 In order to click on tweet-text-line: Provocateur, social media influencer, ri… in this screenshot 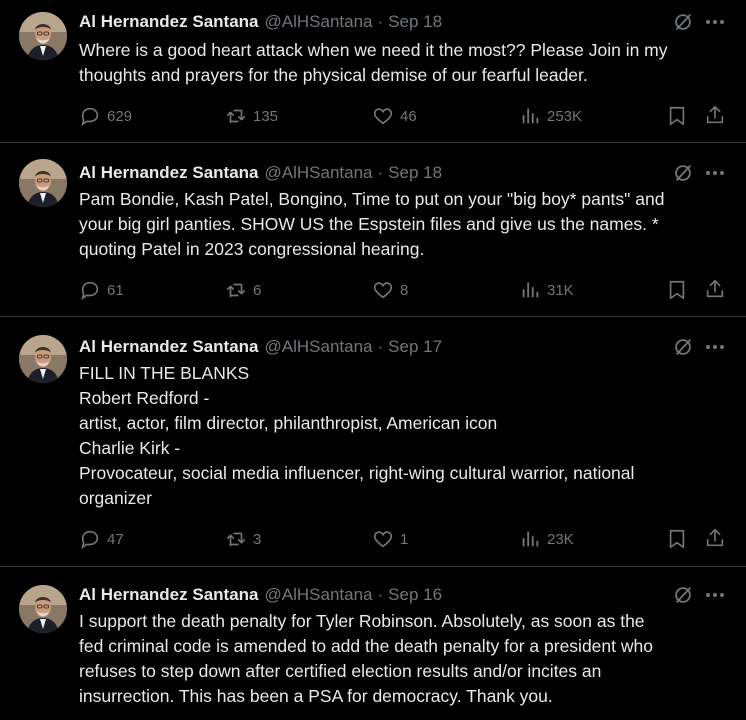, I will do `click(357, 473)`.